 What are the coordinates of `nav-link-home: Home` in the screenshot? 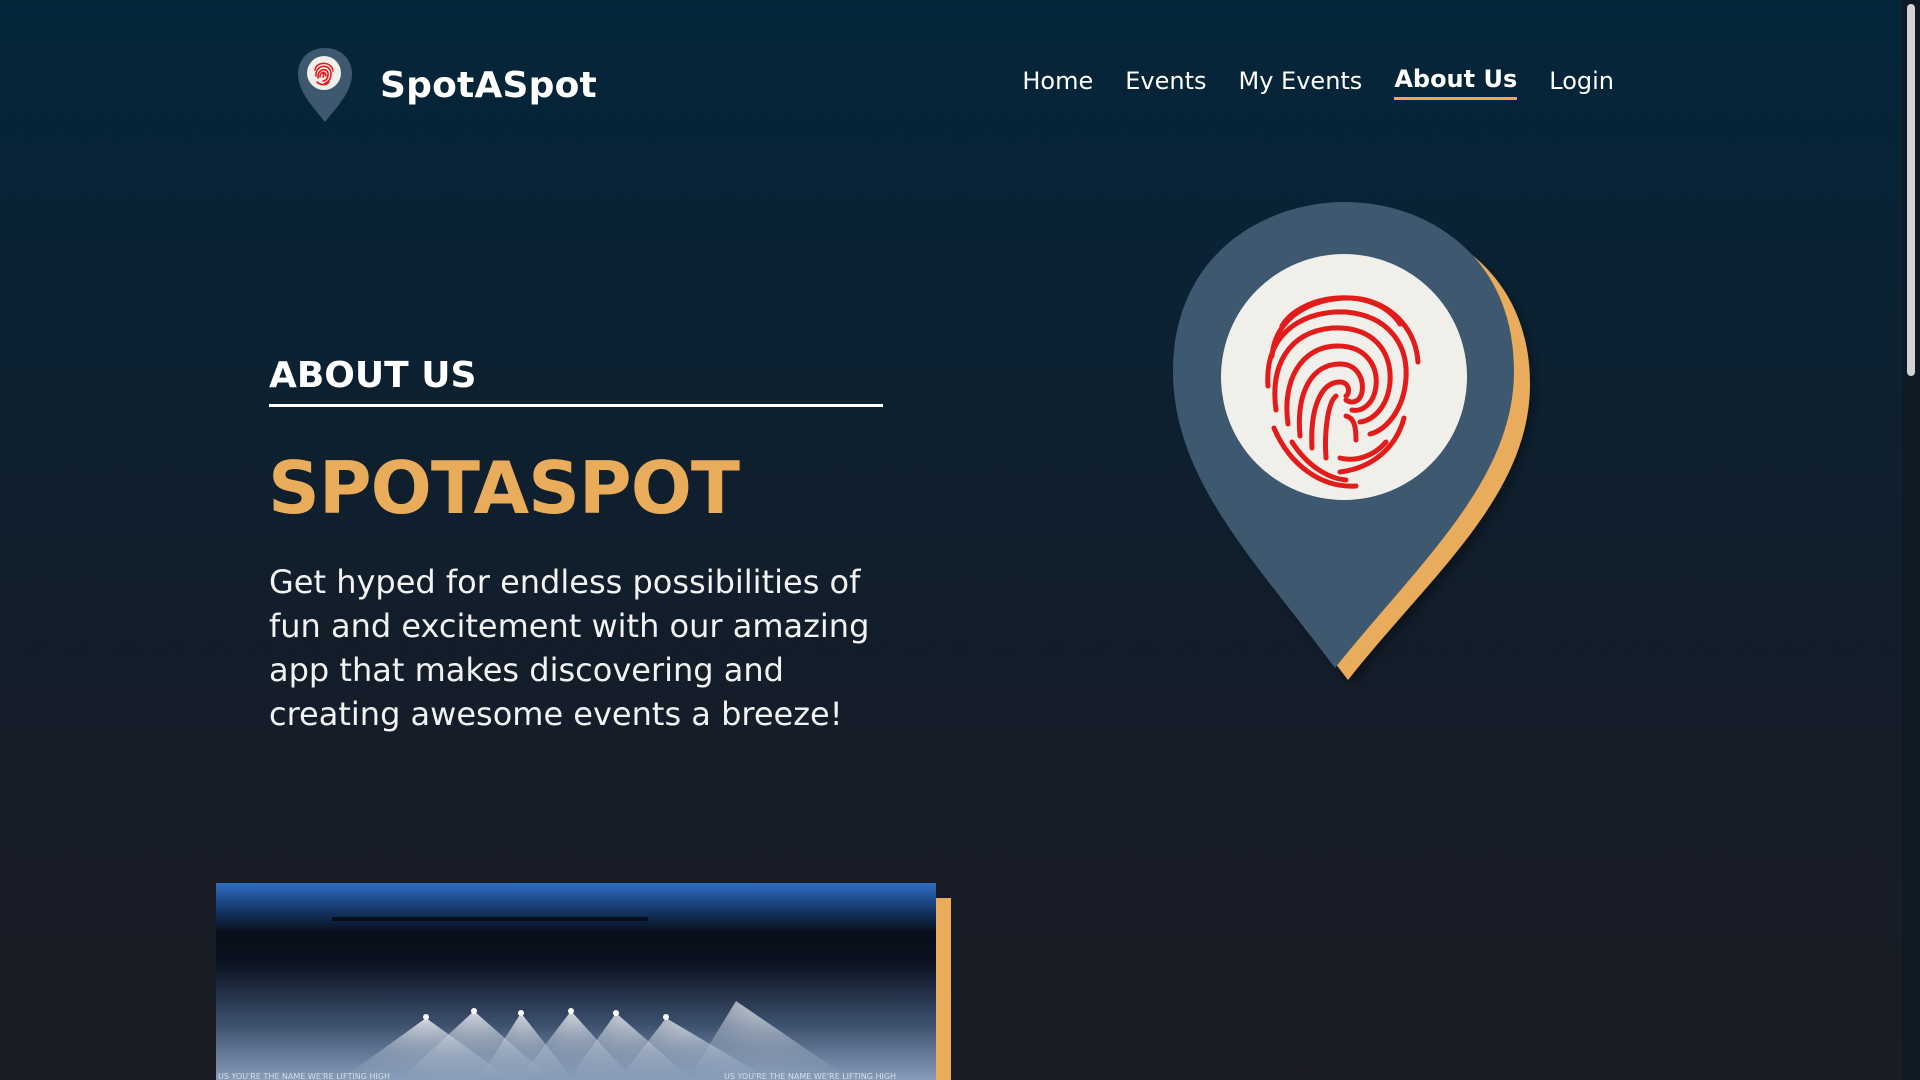 It's located at (1057, 83).